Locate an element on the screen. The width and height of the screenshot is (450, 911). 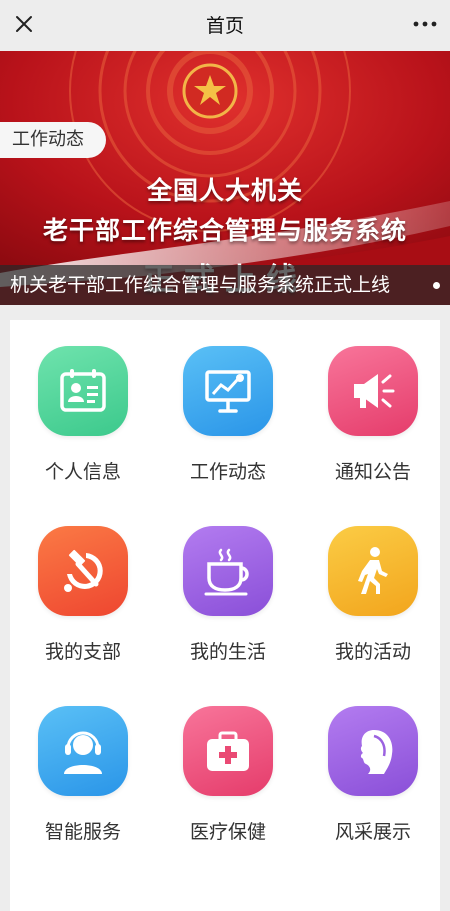
page-title: 首页 is located at coordinates (224, 26).